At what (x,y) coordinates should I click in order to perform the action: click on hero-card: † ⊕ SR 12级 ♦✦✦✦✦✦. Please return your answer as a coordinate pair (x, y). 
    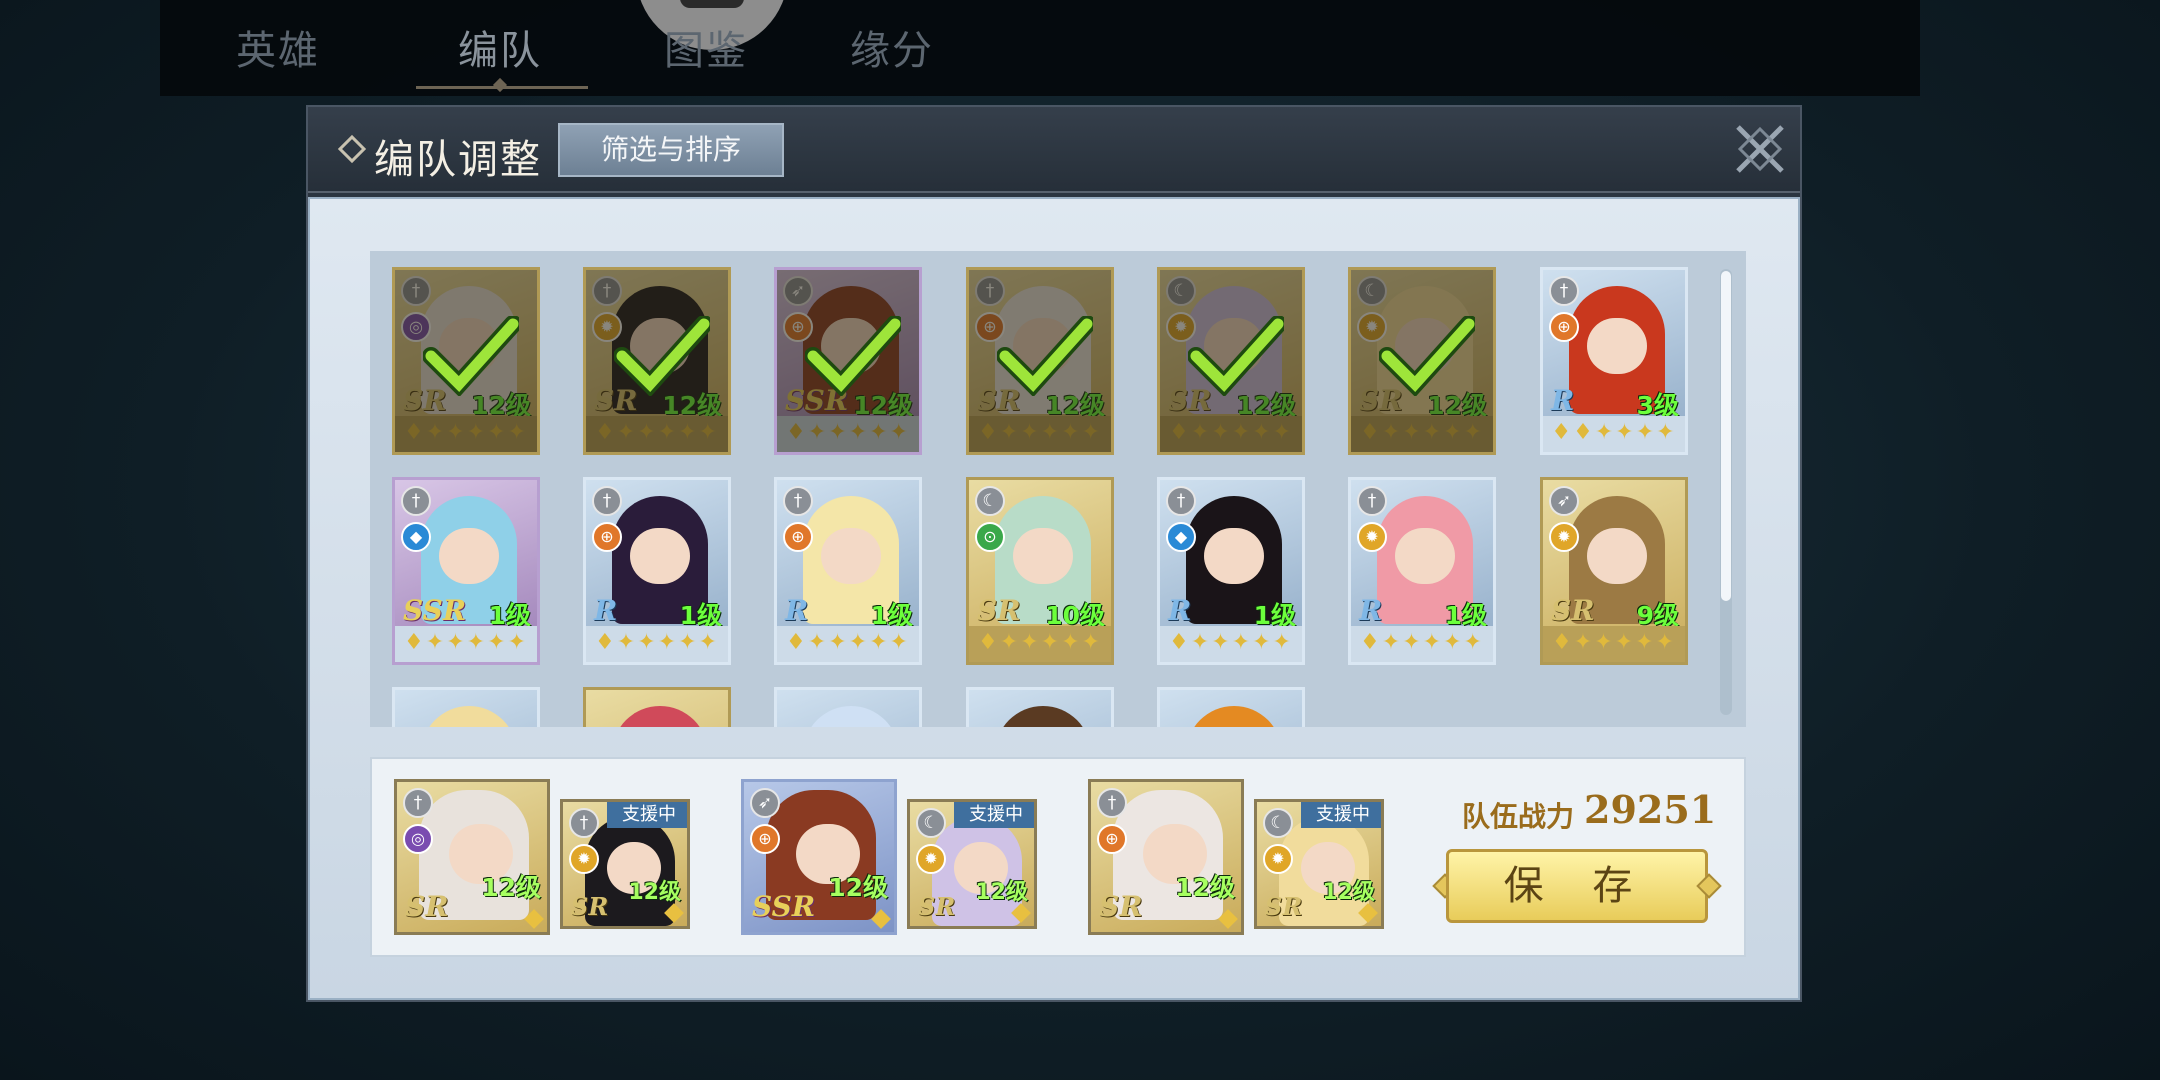
    Looking at the image, I should click on (1040, 361).